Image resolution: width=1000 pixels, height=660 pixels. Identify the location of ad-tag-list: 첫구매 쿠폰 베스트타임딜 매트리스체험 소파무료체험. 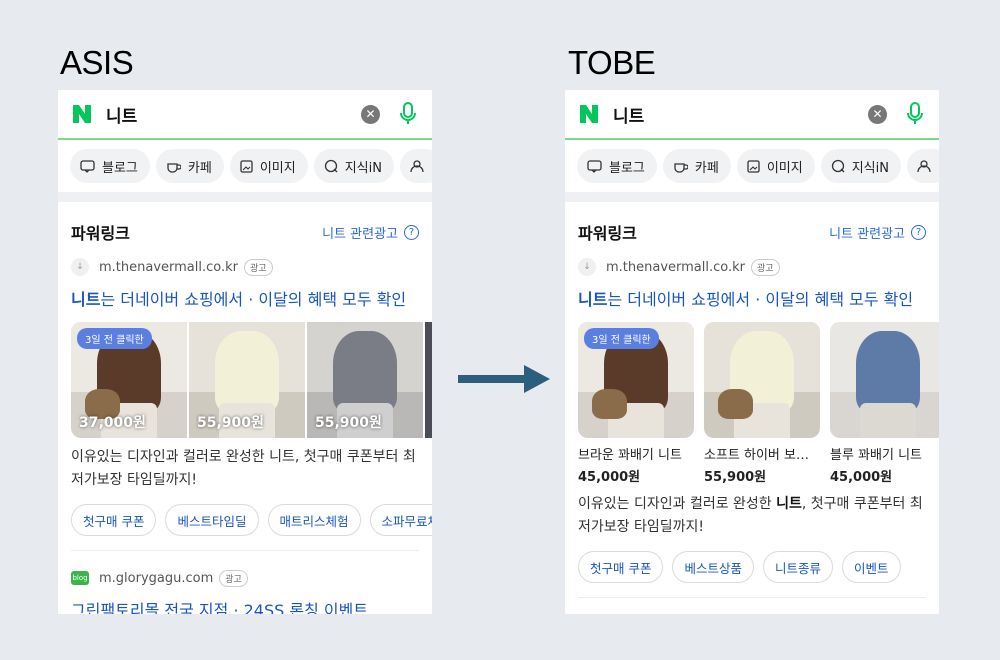
(251, 520).